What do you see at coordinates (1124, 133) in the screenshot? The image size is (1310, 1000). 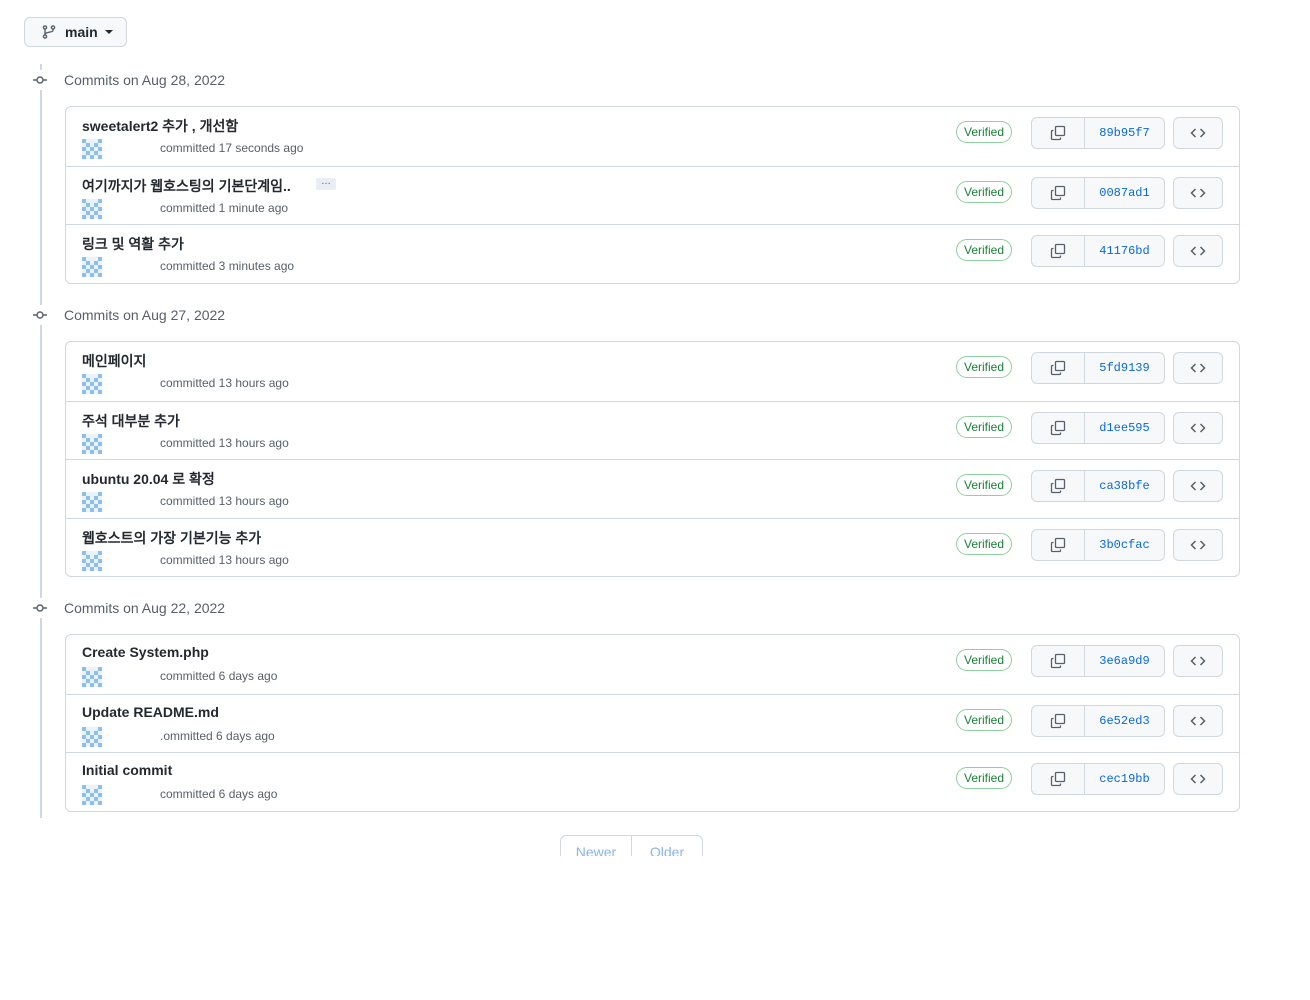 I see `commit-sha-link: 89b95f7` at bounding box center [1124, 133].